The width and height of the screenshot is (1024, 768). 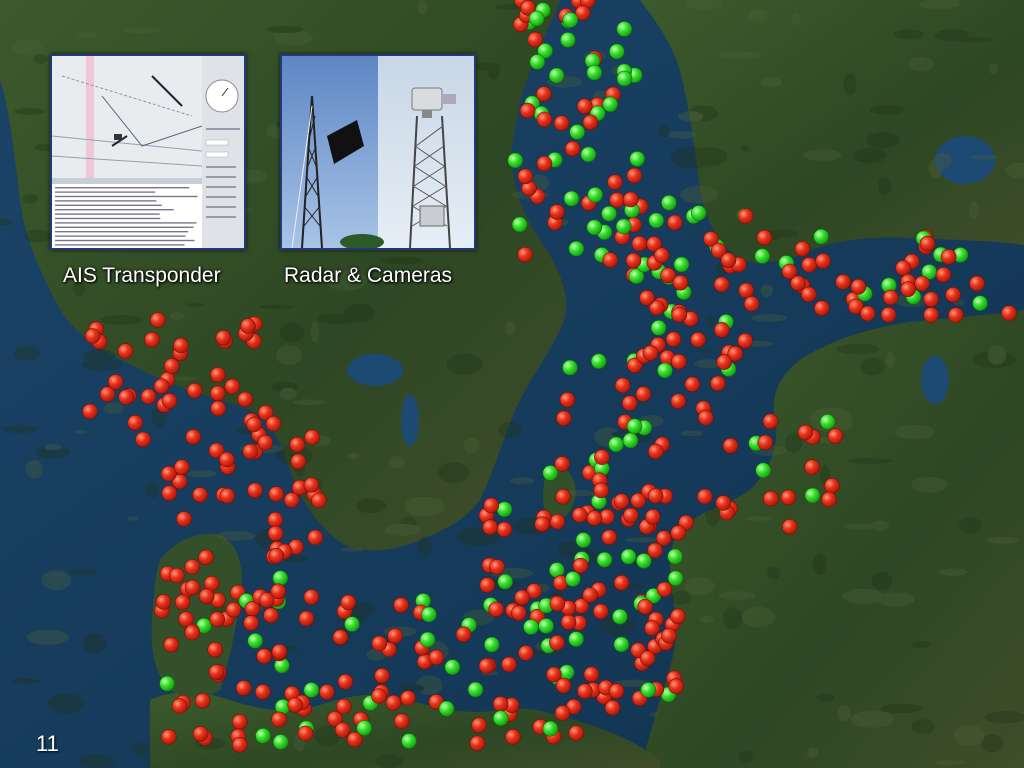 What do you see at coordinates (368, 275) in the screenshot?
I see `radar-cameras-caption: Radar & Cameras` at bounding box center [368, 275].